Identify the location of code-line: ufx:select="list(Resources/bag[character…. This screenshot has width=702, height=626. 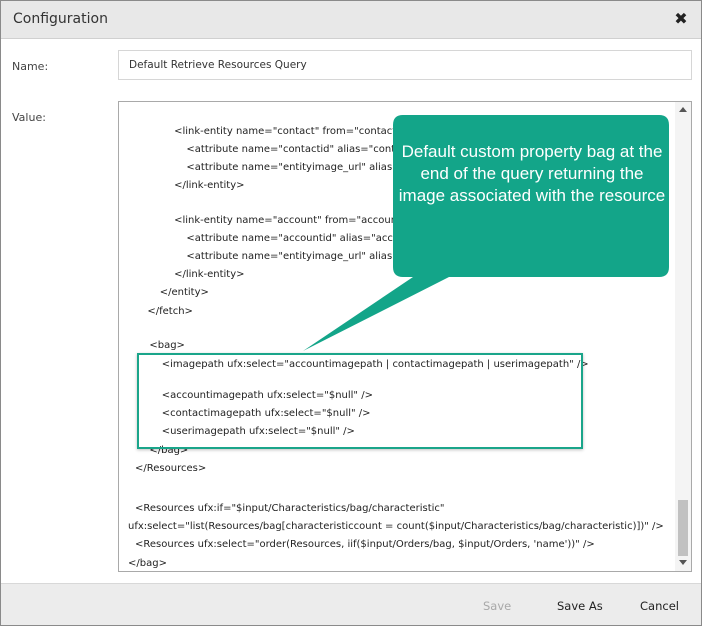
(396, 526).